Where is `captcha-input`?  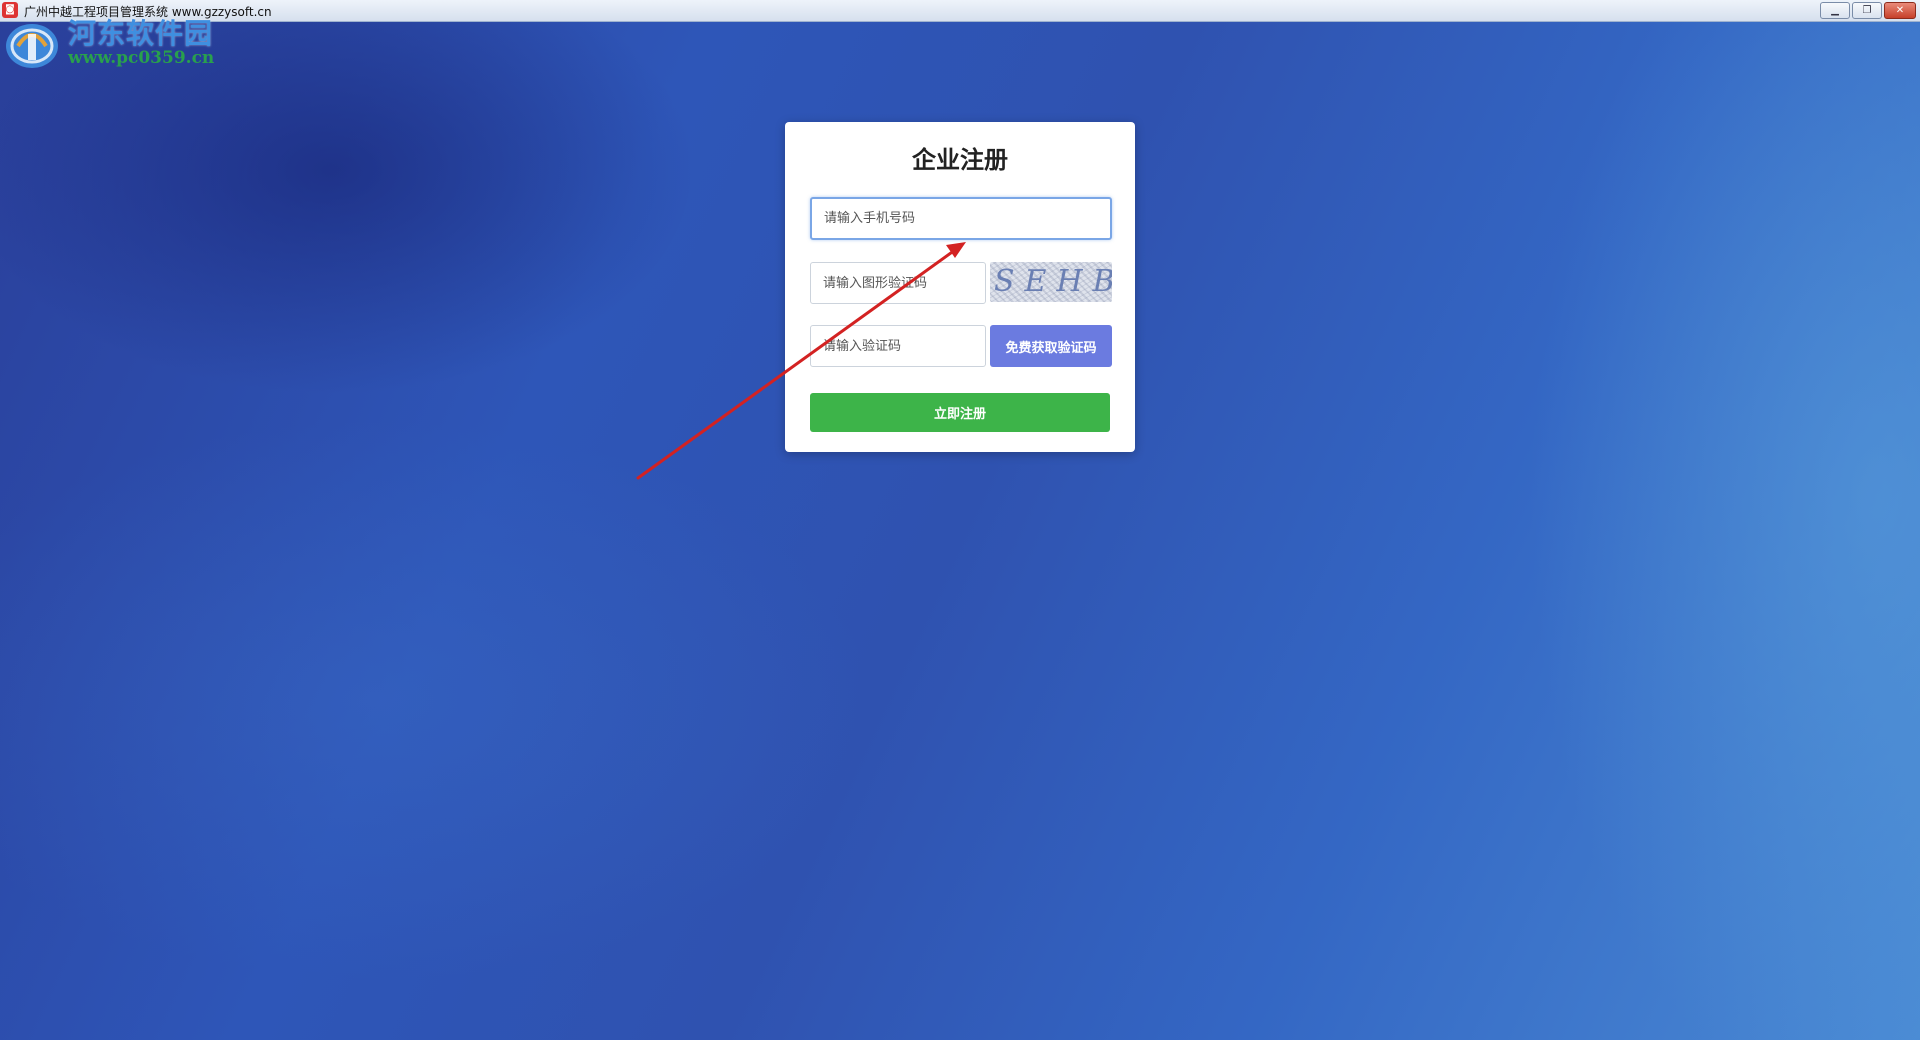 captcha-input is located at coordinates (898, 283).